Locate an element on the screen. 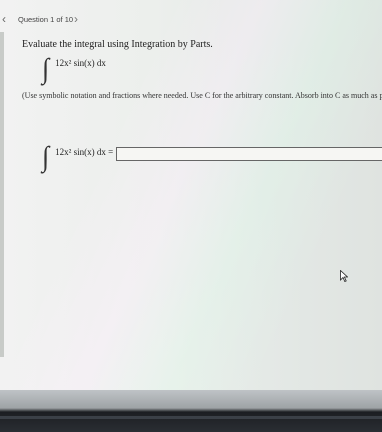 The width and height of the screenshot is (382, 432). taskbar-stripe is located at coordinates (191, 417).